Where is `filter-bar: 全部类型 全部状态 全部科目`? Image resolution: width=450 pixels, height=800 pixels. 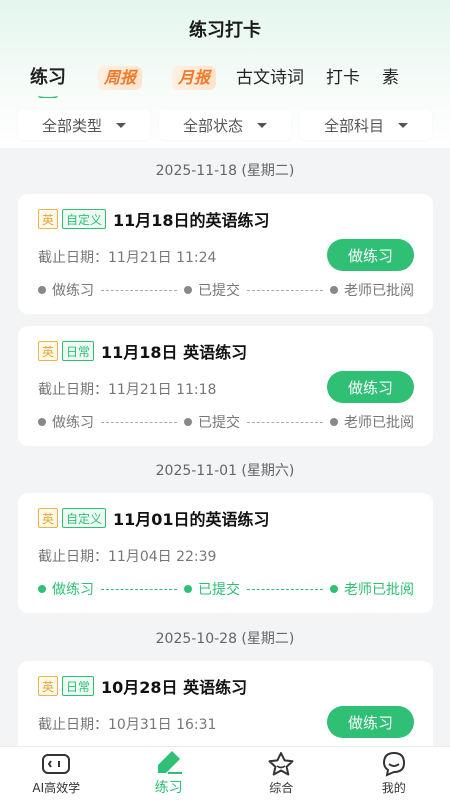
filter-bar: 全部类型 全部状态 全部科目 is located at coordinates (225, 126).